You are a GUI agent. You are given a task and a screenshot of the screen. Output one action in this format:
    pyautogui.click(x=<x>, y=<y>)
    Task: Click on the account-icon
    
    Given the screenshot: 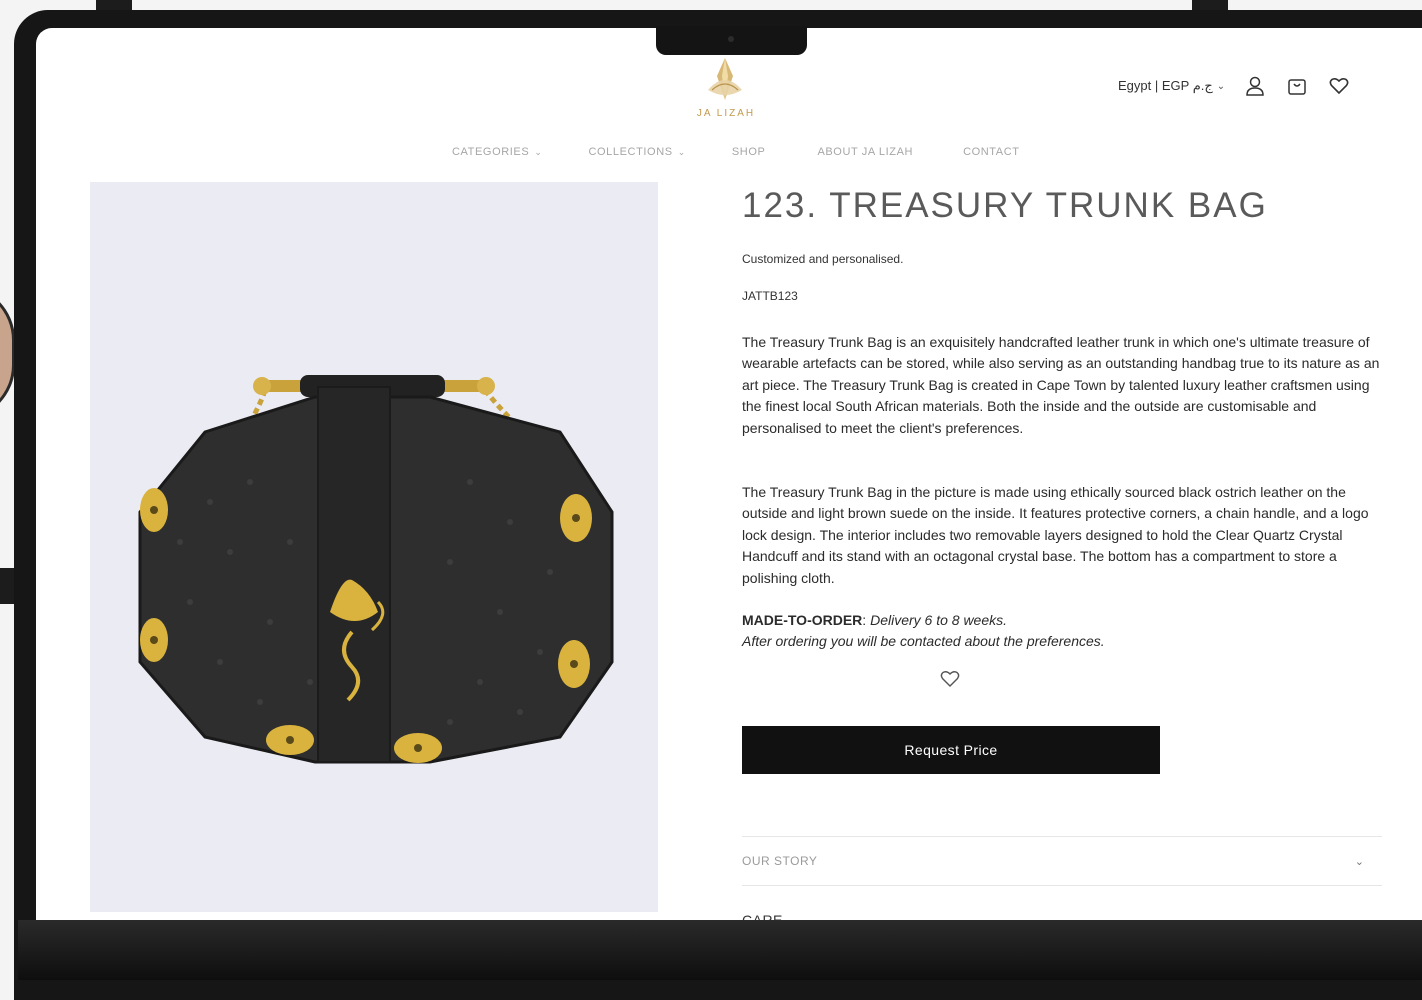 What is the action you would take?
    pyautogui.click(x=1255, y=86)
    